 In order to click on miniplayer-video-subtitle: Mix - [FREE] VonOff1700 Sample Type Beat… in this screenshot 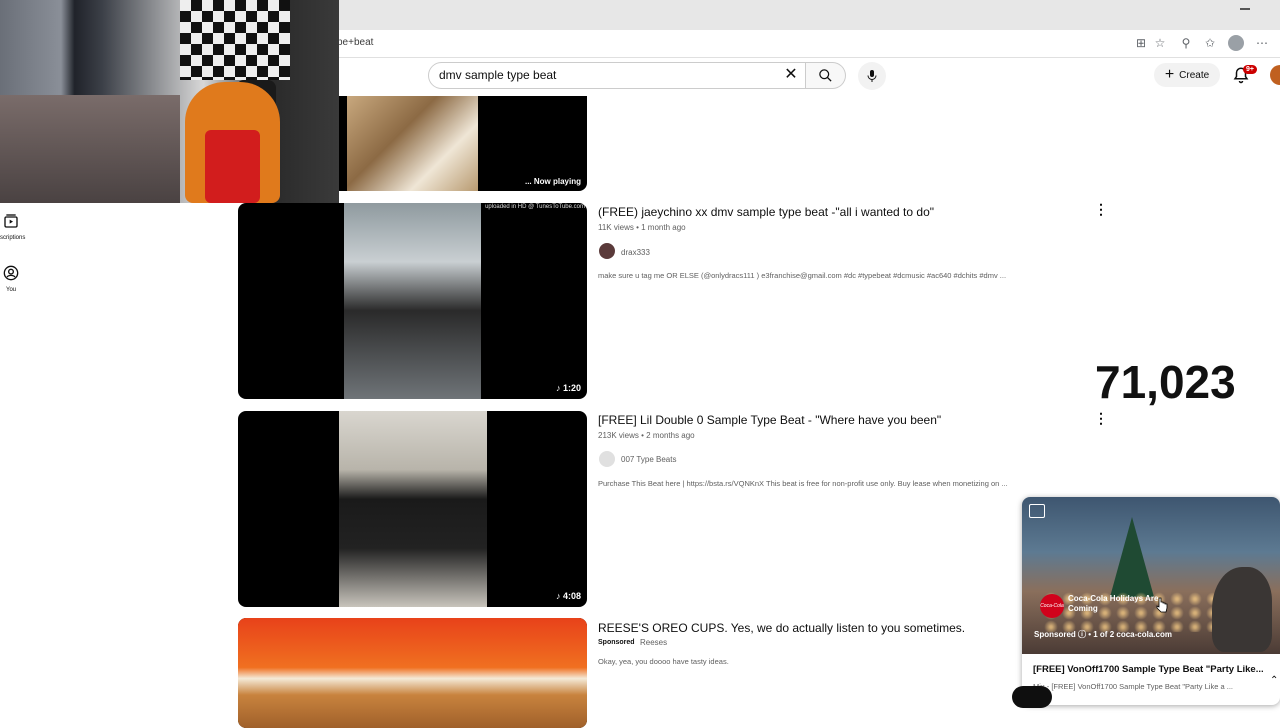, I will do `click(1133, 686)`.